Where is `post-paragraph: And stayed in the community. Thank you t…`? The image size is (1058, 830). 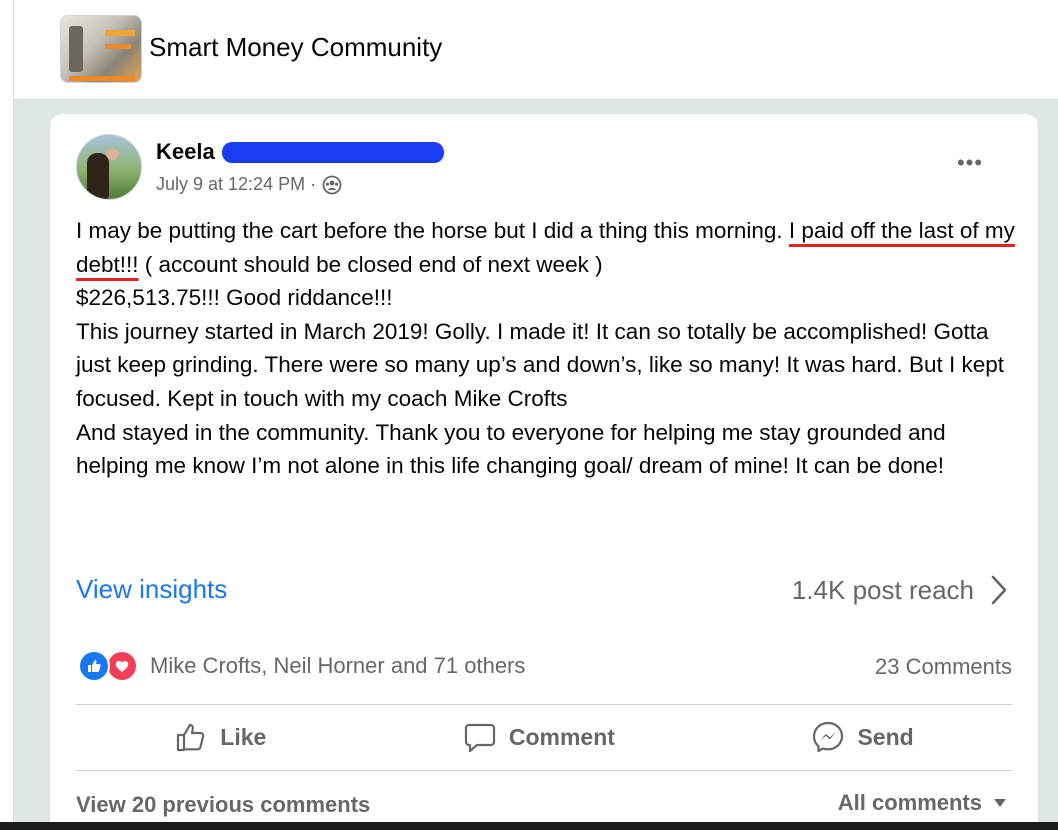 post-paragraph: And stayed in the community. Thank you t… is located at coordinates (511, 449).